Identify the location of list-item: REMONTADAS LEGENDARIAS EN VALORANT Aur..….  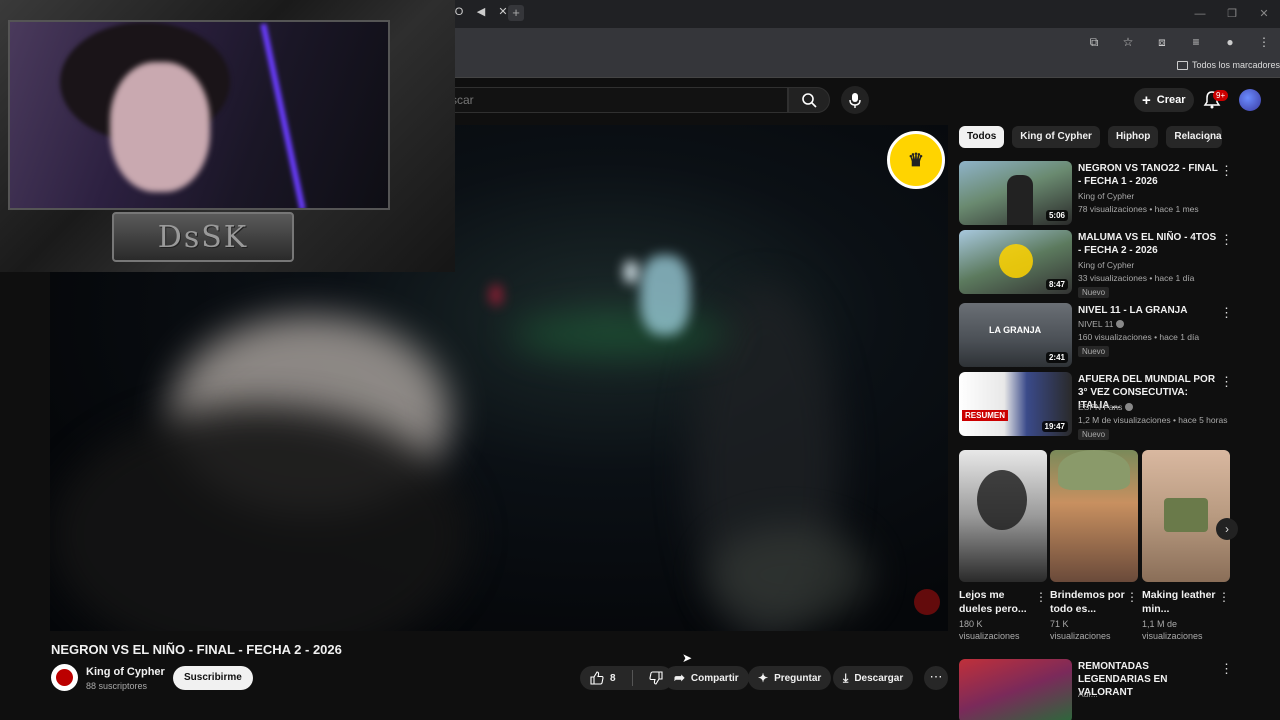
(1099, 689).